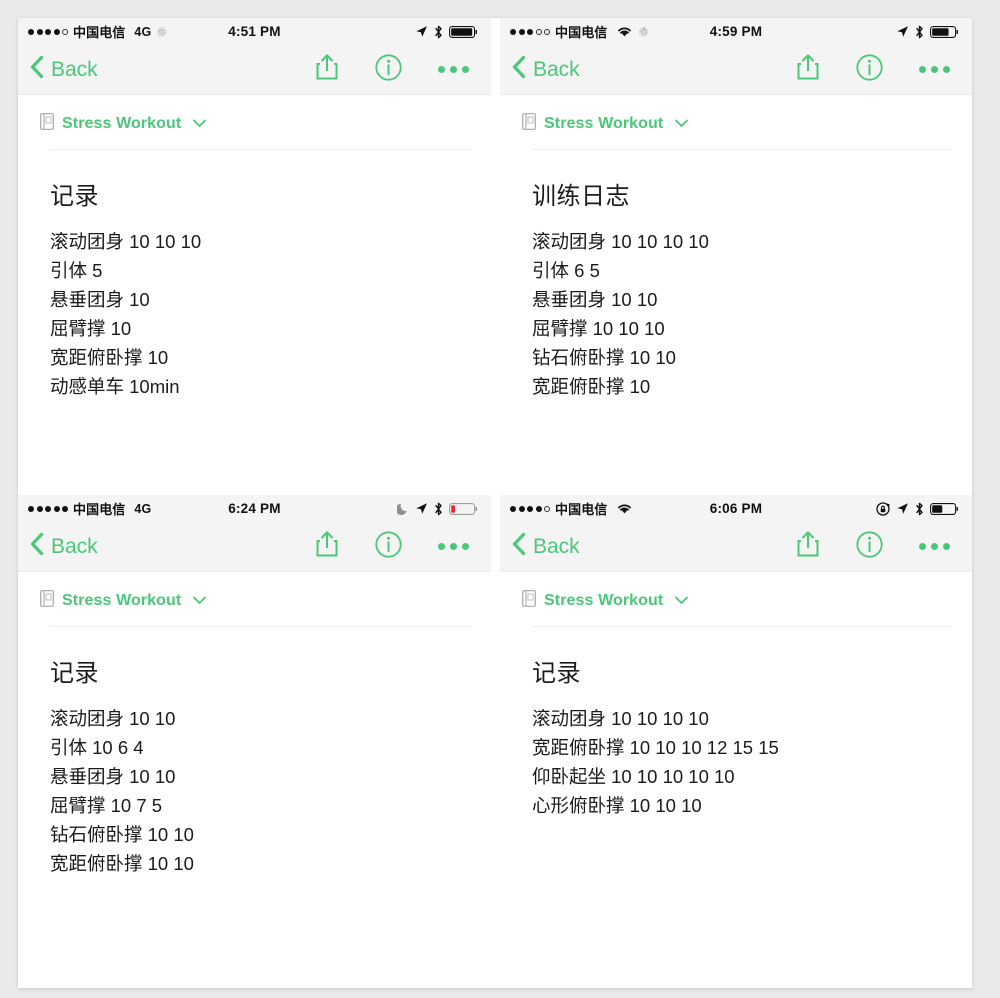  Describe the element at coordinates (97, 747) in the screenshot. I see `workout-entry: 引体 10 6 4` at that location.